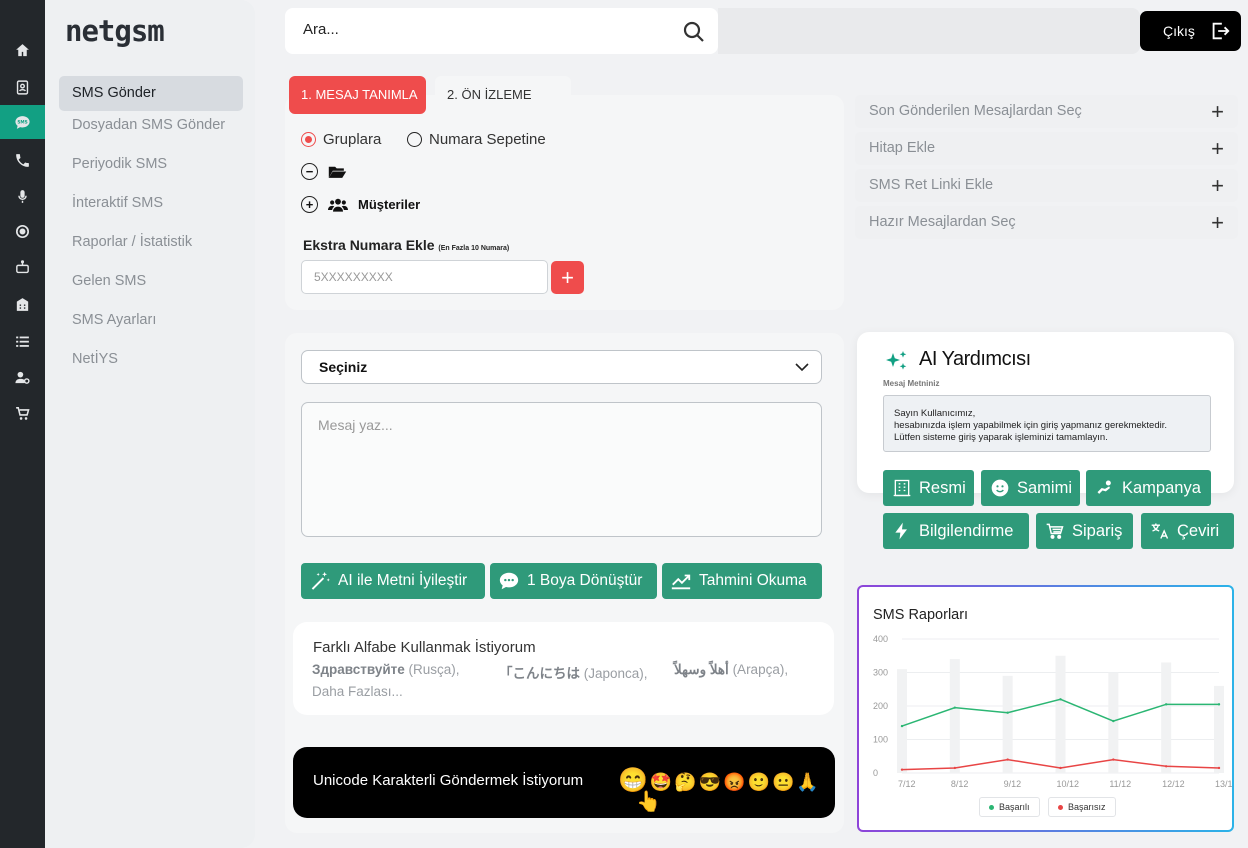 This screenshot has height=848, width=1248. What do you see at coordinates (567, 277) in the screenshot?
I see `add-number-button: +` at bounding box center [567, 277].